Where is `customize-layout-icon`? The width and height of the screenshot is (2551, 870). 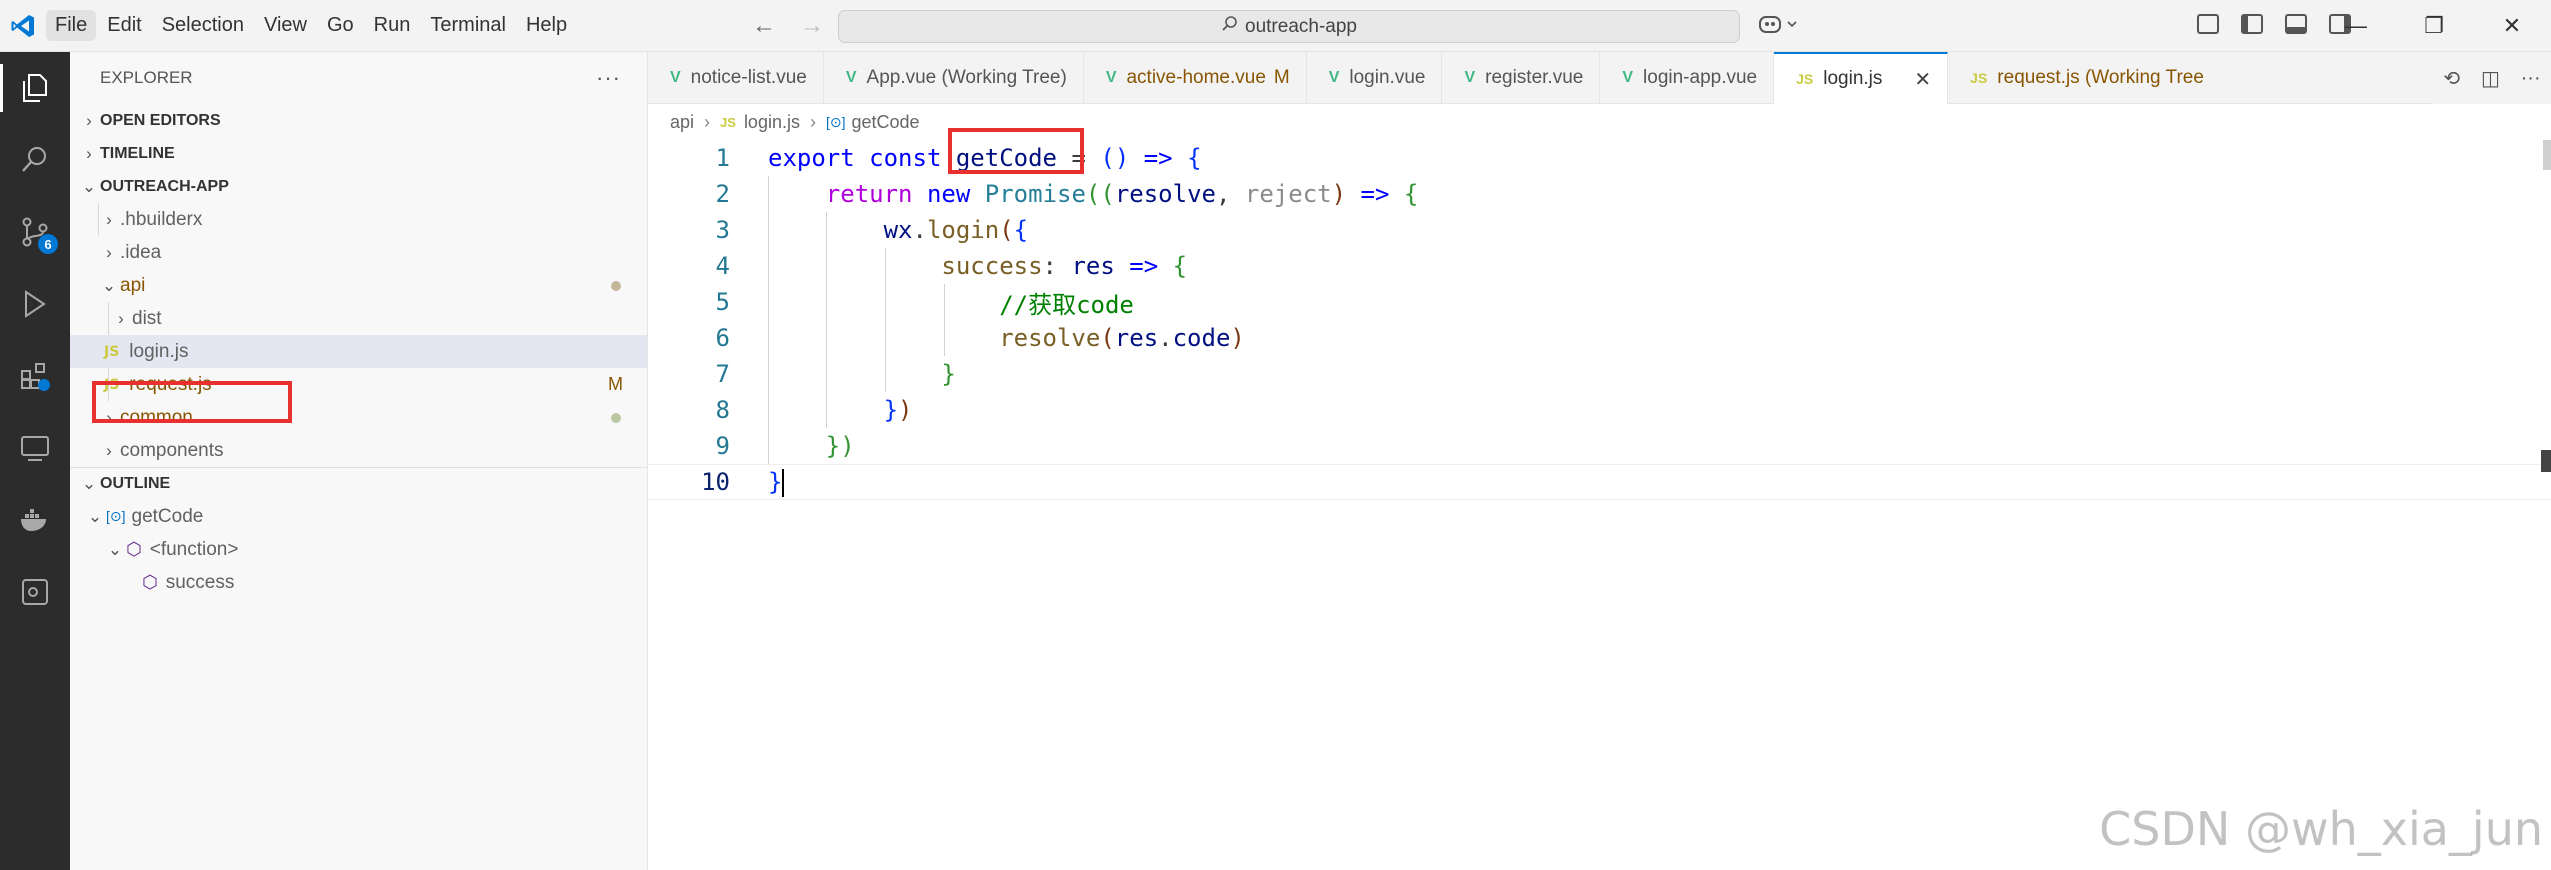
customize-layout-icon is located at coordinates (2208, 24).